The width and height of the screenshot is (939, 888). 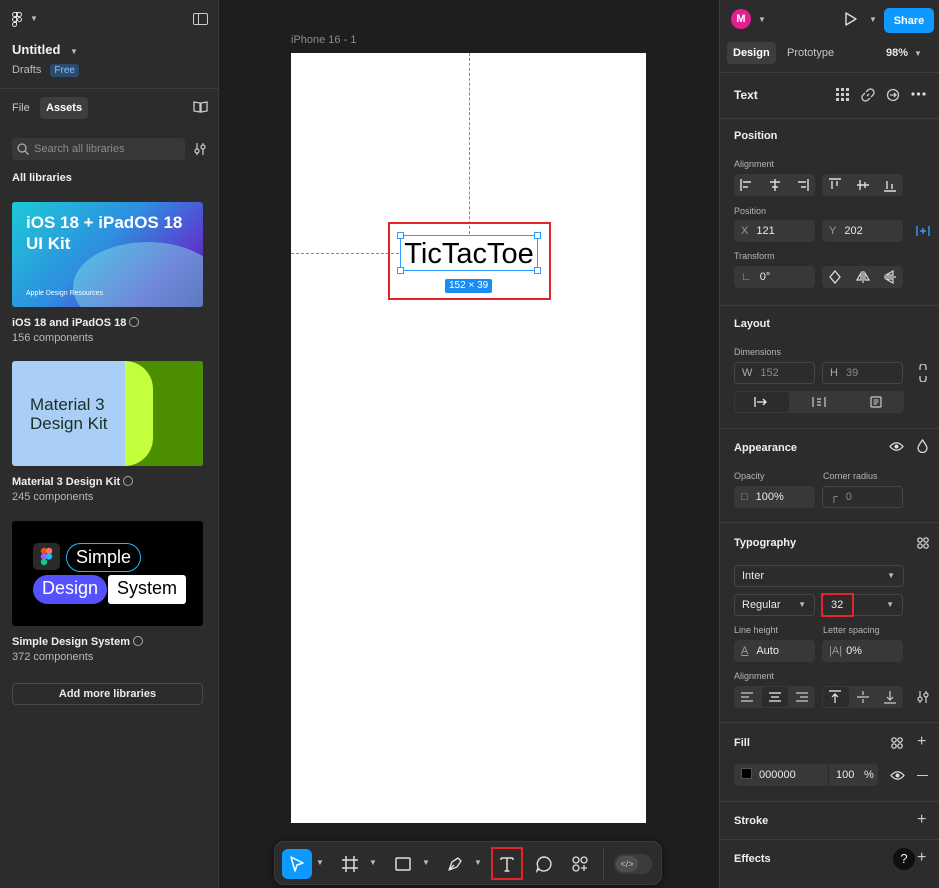 I want to click on file-title-text: Untitled, so click(x=36, y=49).